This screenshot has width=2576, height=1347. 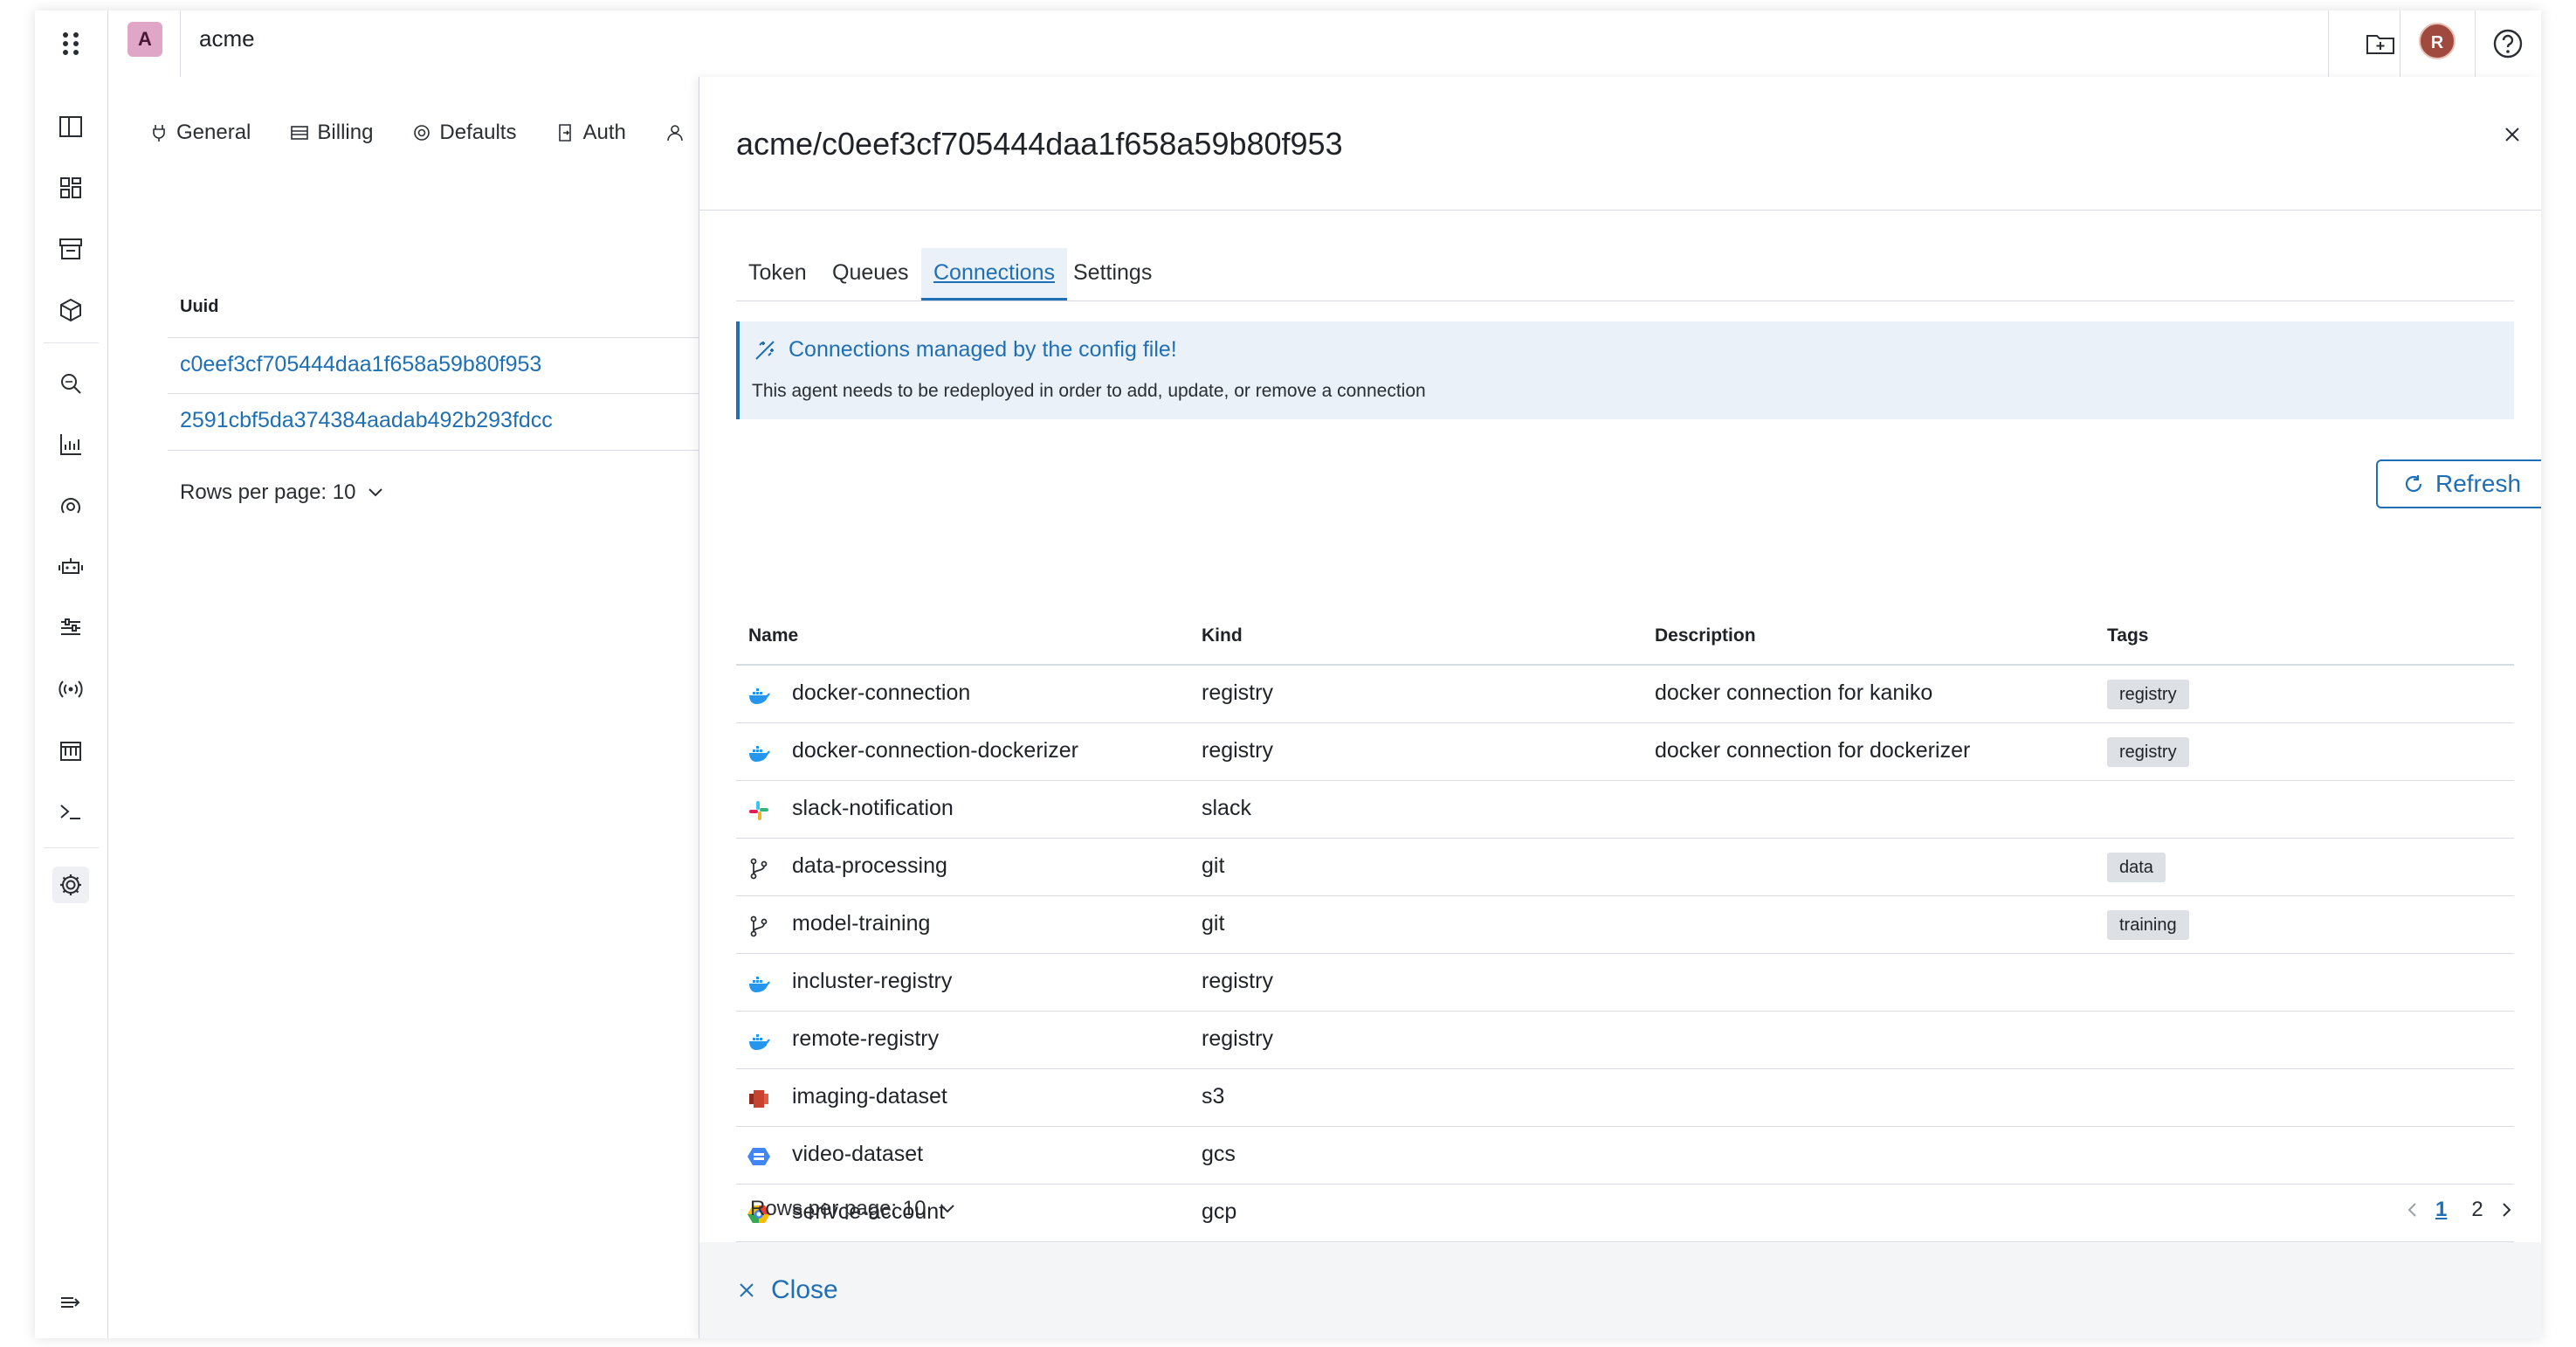 I want to click on table-row: model-training git training, so click(x=1625, y=925).